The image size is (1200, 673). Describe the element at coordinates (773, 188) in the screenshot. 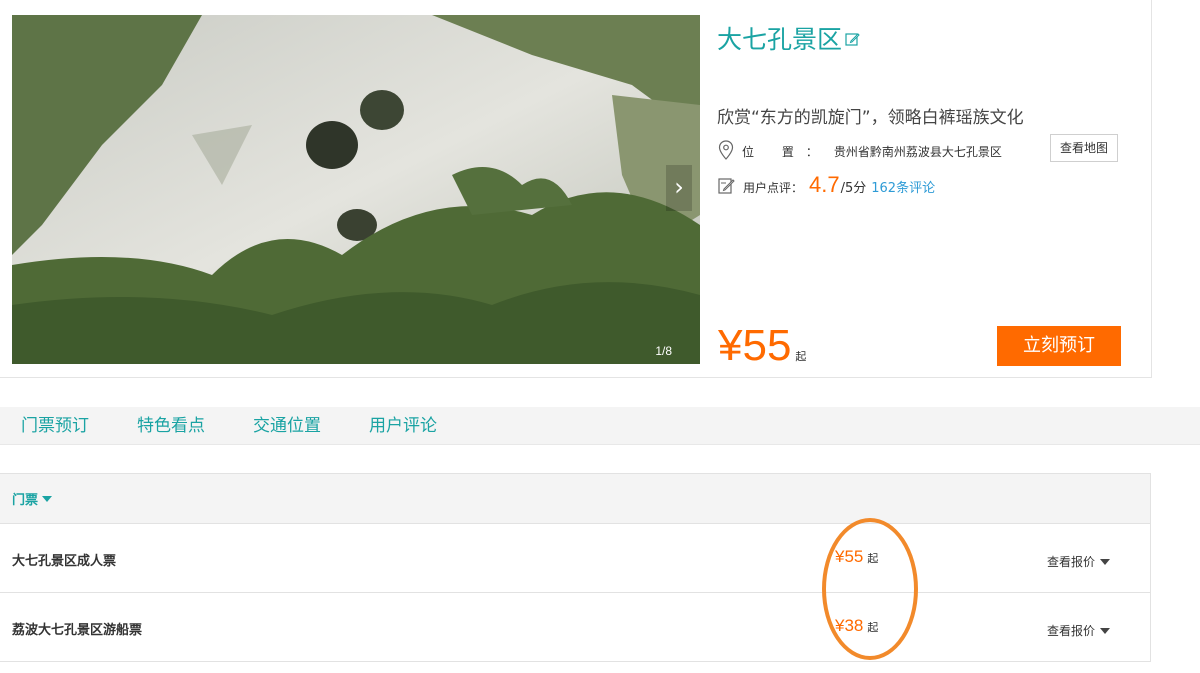

I see `rating-label: 用户点评：` at that location.